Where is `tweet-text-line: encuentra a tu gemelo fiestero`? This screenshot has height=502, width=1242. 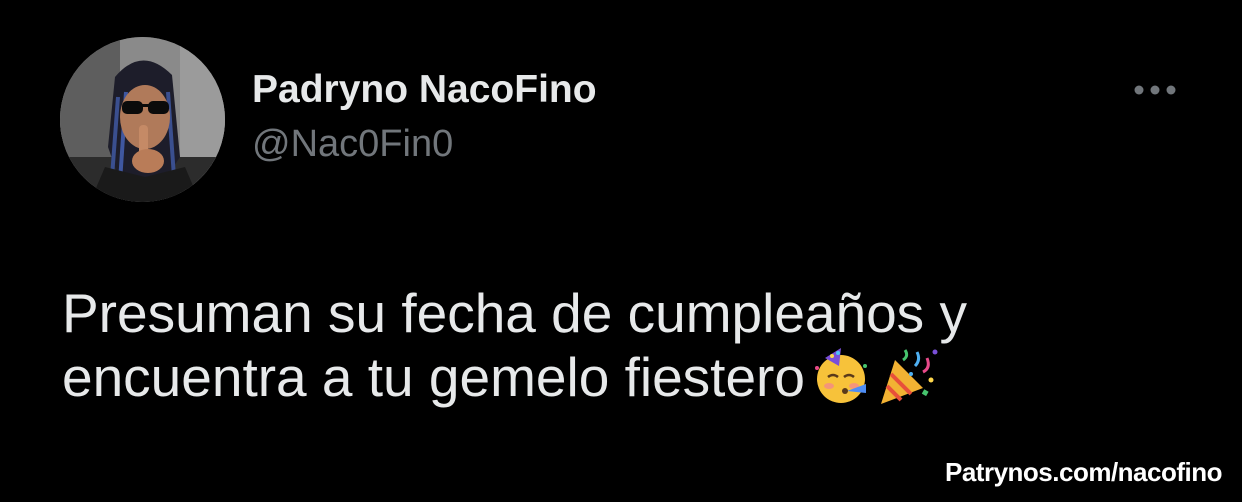 tweet-text-line: encuentra a tu gemelo fiestero is located at coordinates (433, 377).